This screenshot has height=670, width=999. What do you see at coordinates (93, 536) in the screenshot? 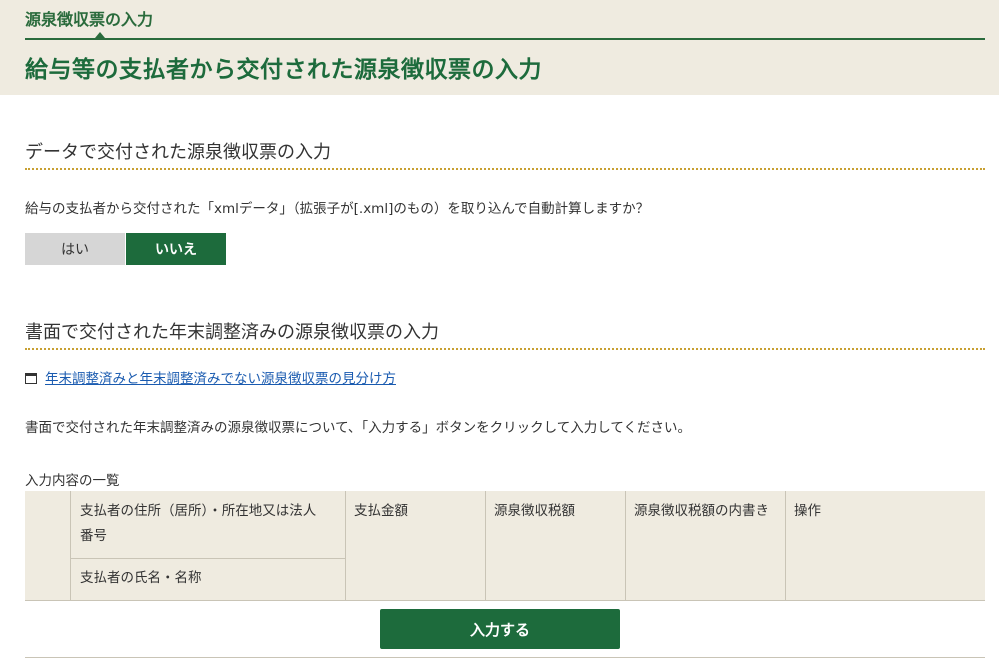
I see `header-payer-address-line2: 番号` at bounding box center [93, 536].